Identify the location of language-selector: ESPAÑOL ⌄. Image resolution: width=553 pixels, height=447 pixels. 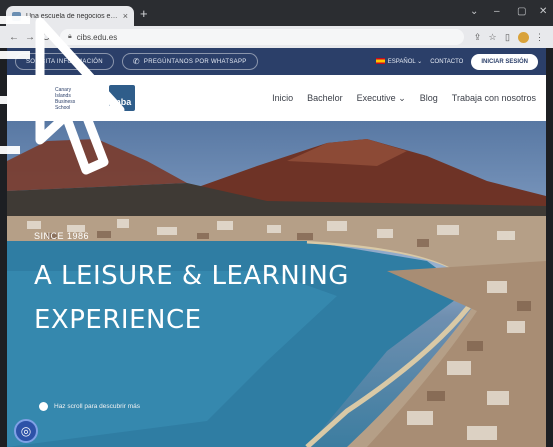
(398, 61).